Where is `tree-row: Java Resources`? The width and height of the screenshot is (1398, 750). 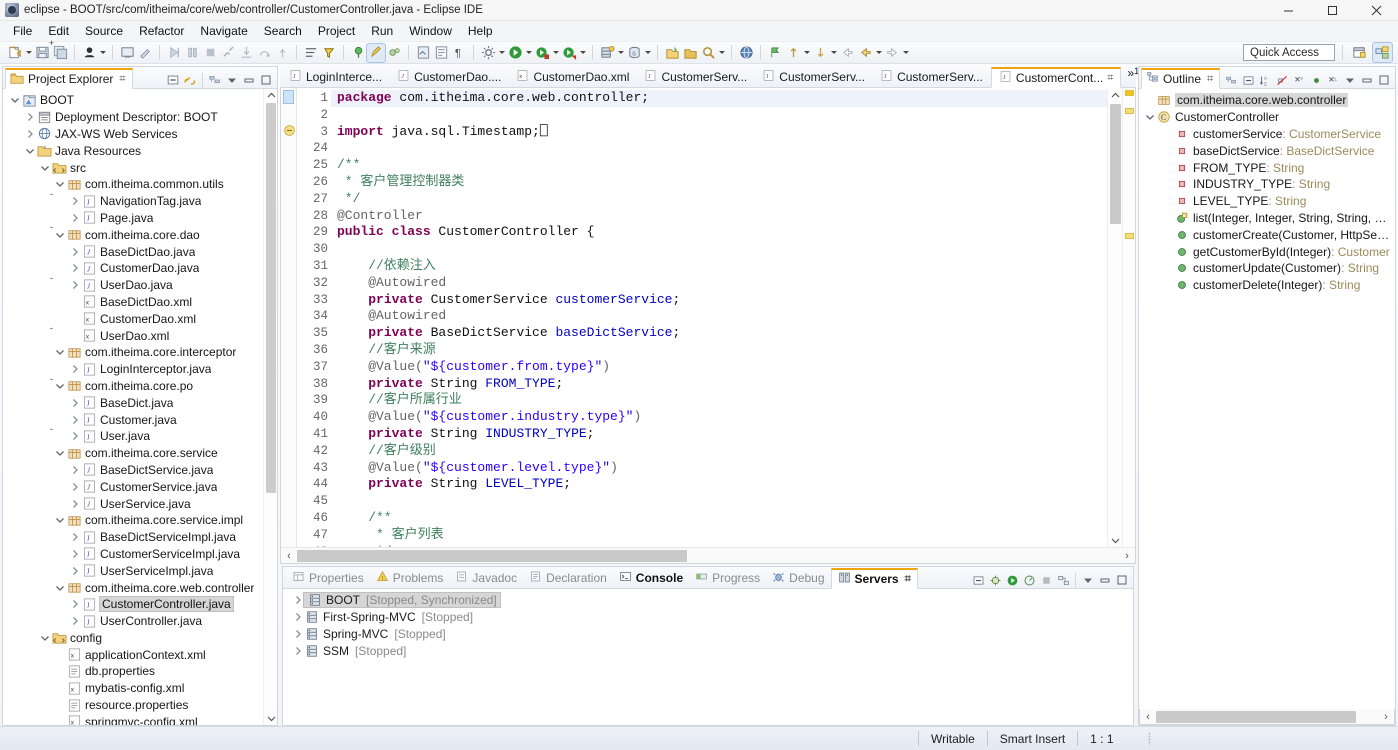 tree-row: Java Resources is located at coordinates (140, 150).